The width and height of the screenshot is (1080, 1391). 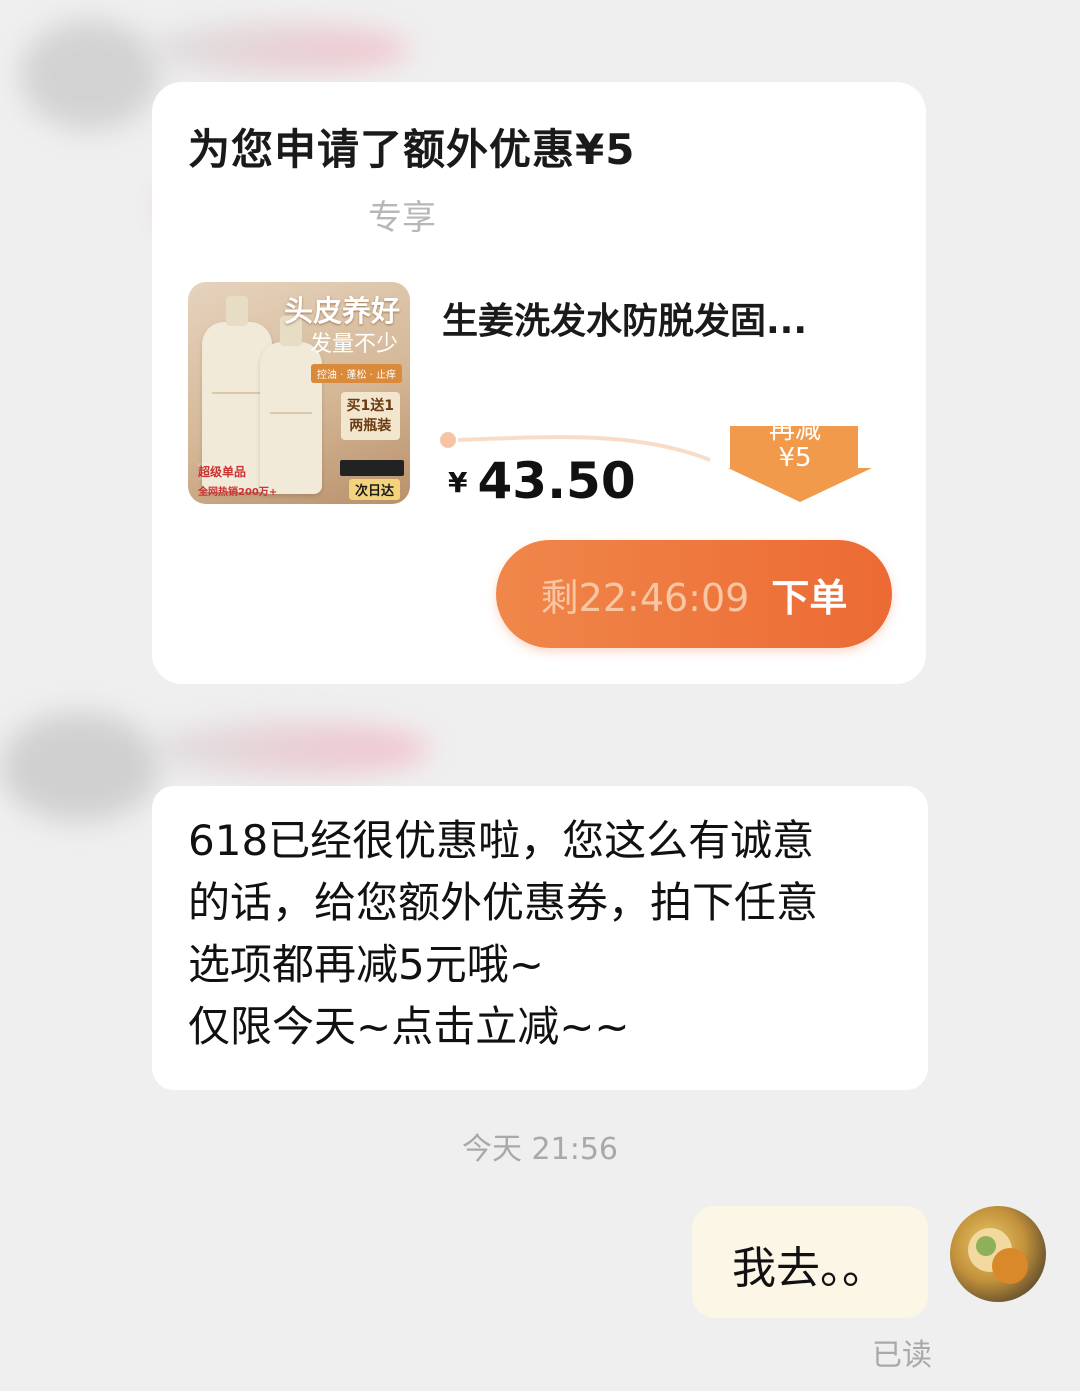 What do you see at coordinates (412, 149) in the screenshot?
I see `coupon-title: 为您申请了额外优惠¥5` at bounding box center [412, 149].